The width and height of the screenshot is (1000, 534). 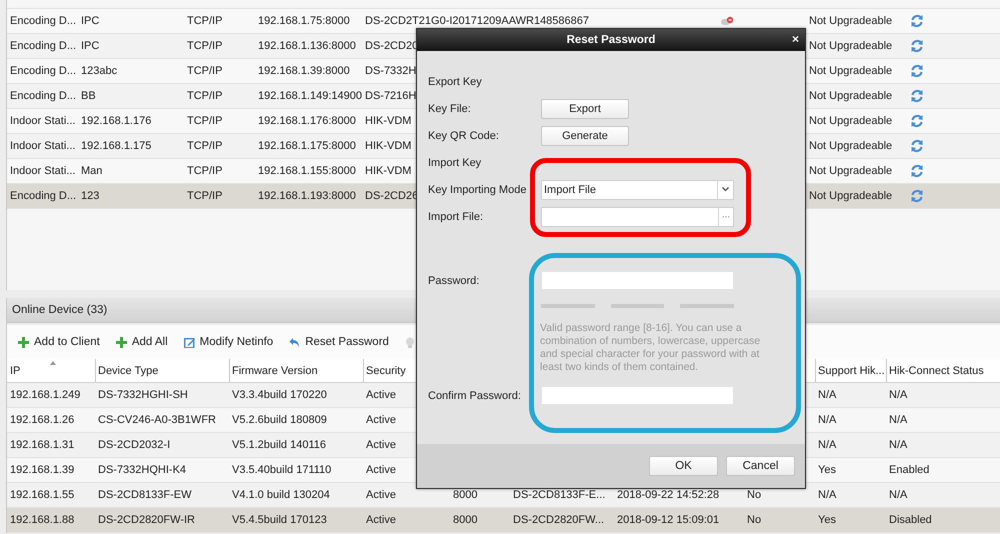 What do you see at coordinates (146, 520) in the screenshot?
I see `table-cell: DS-2CD2820FW-IR` at bounding box center [146, 520].